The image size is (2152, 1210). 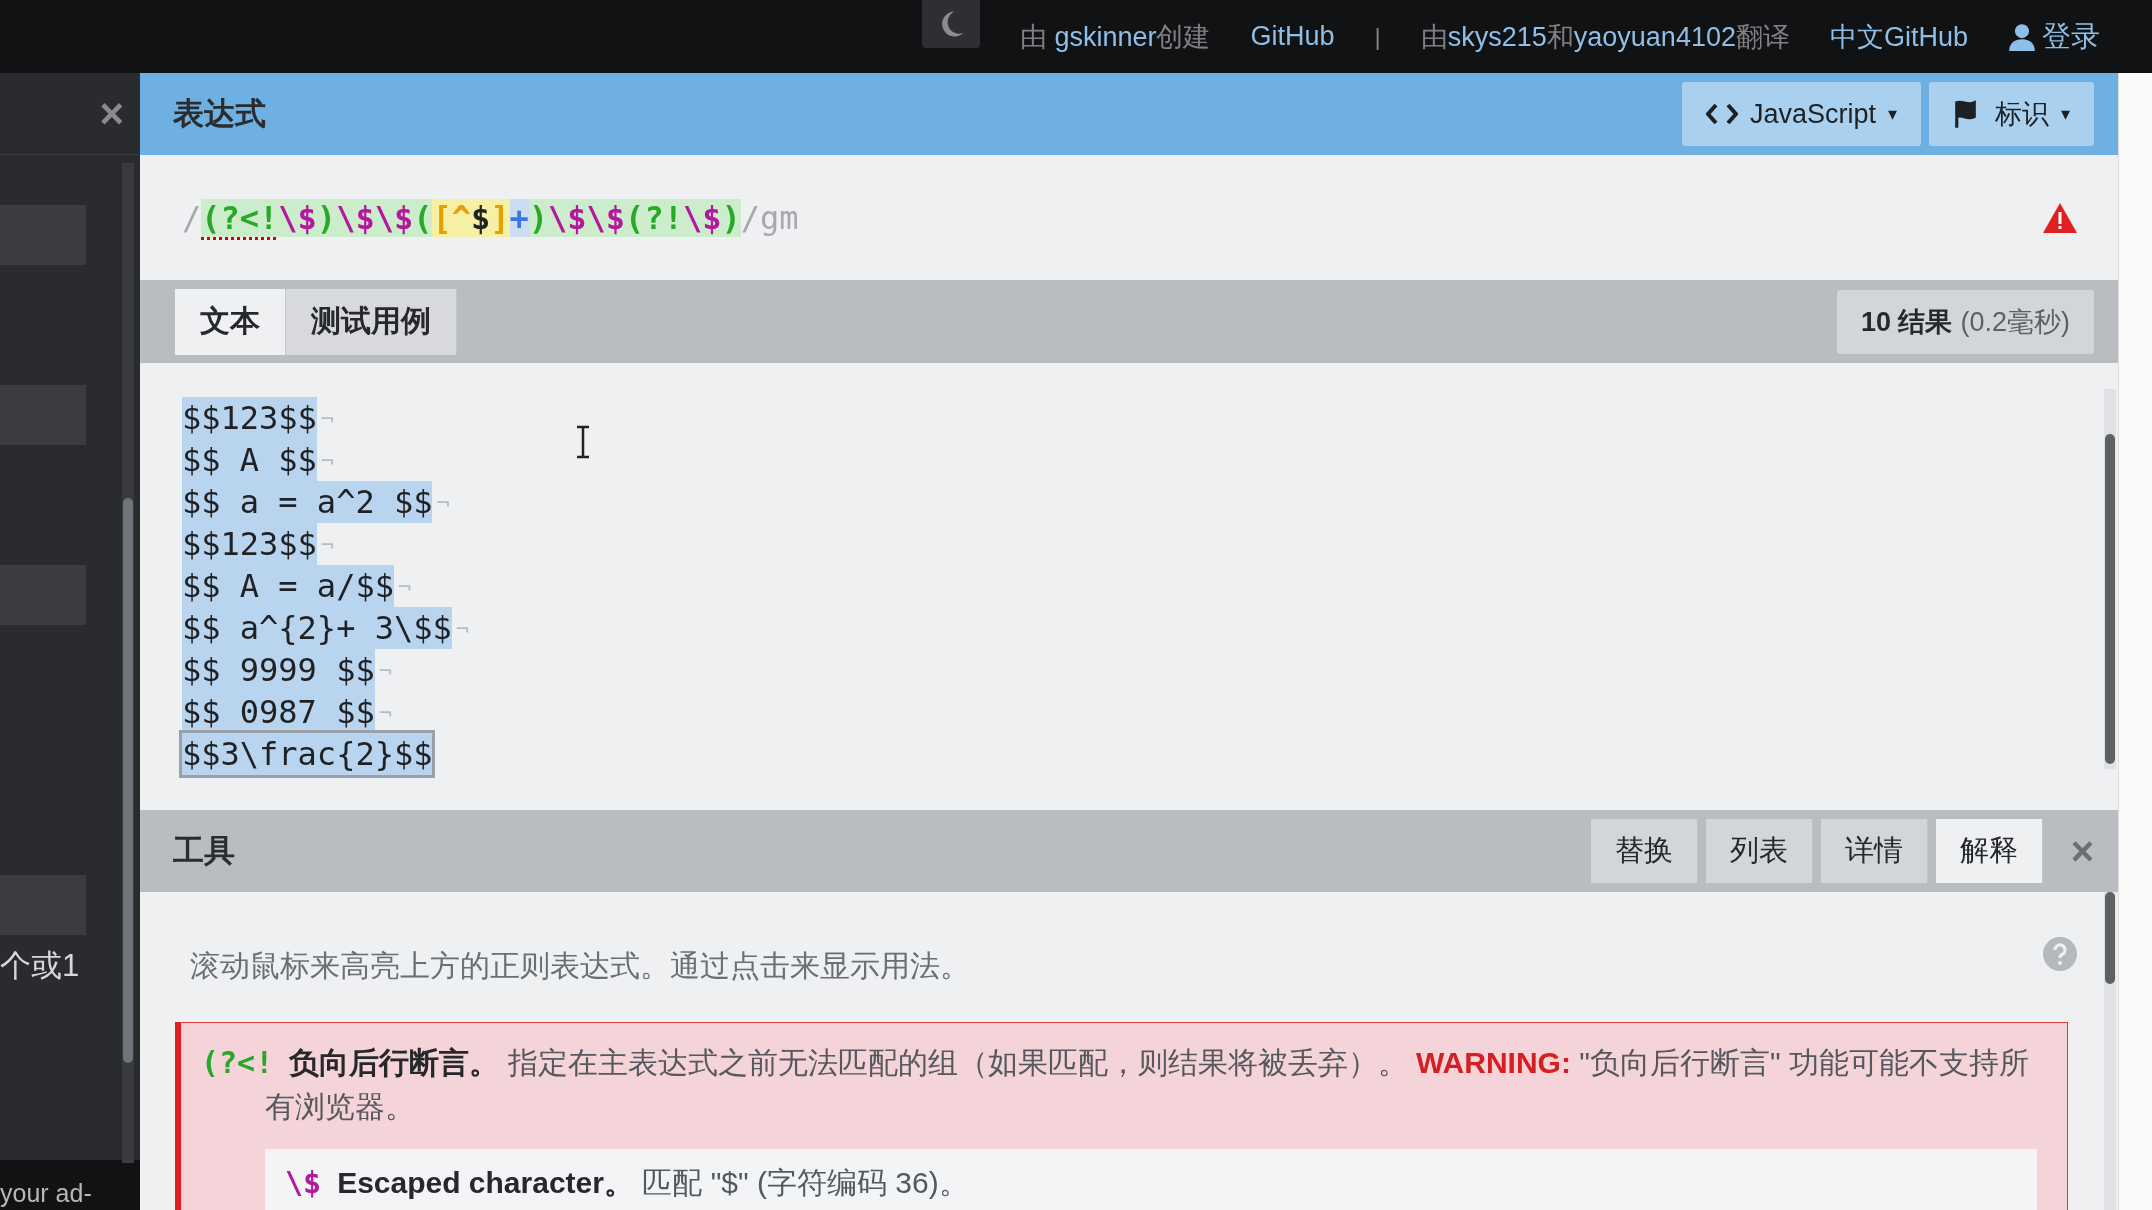 I want to click on github-link: 中文GitHub, so click(x=1898, y=36).